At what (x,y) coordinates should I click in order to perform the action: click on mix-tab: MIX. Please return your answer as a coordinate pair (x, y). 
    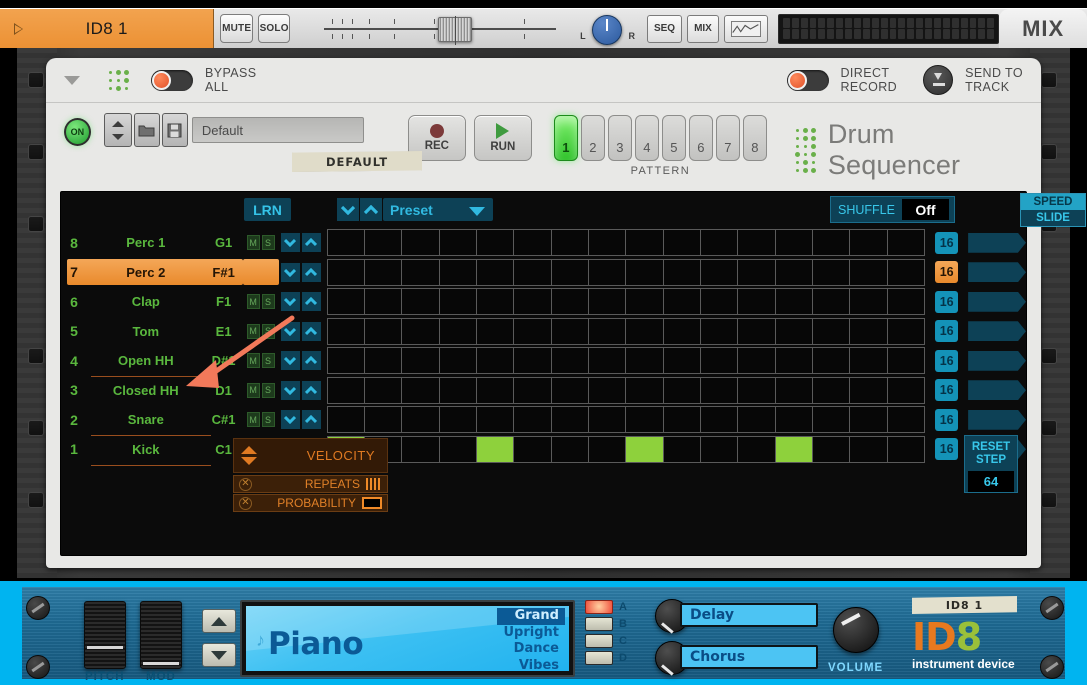
    Looking at the image, I should click on (1043, 28).